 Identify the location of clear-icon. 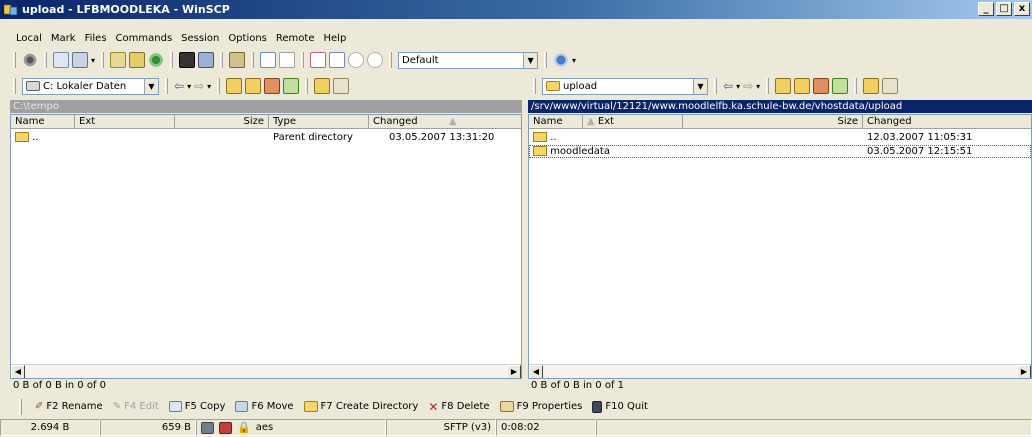
(356, 60).